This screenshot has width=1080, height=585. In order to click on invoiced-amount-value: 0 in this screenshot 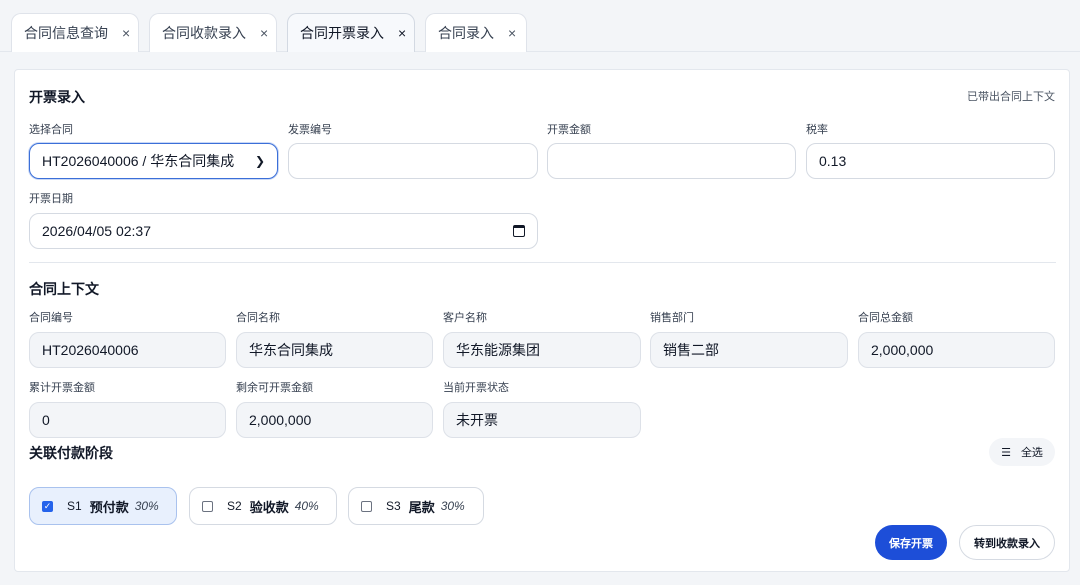, I will do `click(46, 420)`.